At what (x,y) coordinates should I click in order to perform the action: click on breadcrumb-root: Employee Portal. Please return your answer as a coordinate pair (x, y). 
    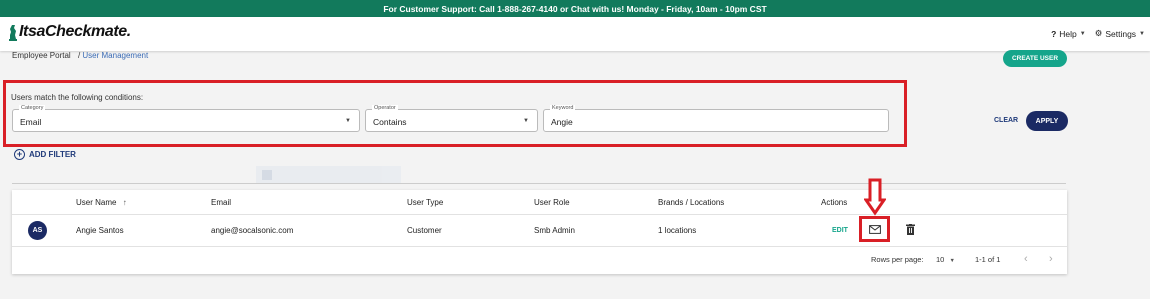
    Looking at the image, I should click on (41, 55).